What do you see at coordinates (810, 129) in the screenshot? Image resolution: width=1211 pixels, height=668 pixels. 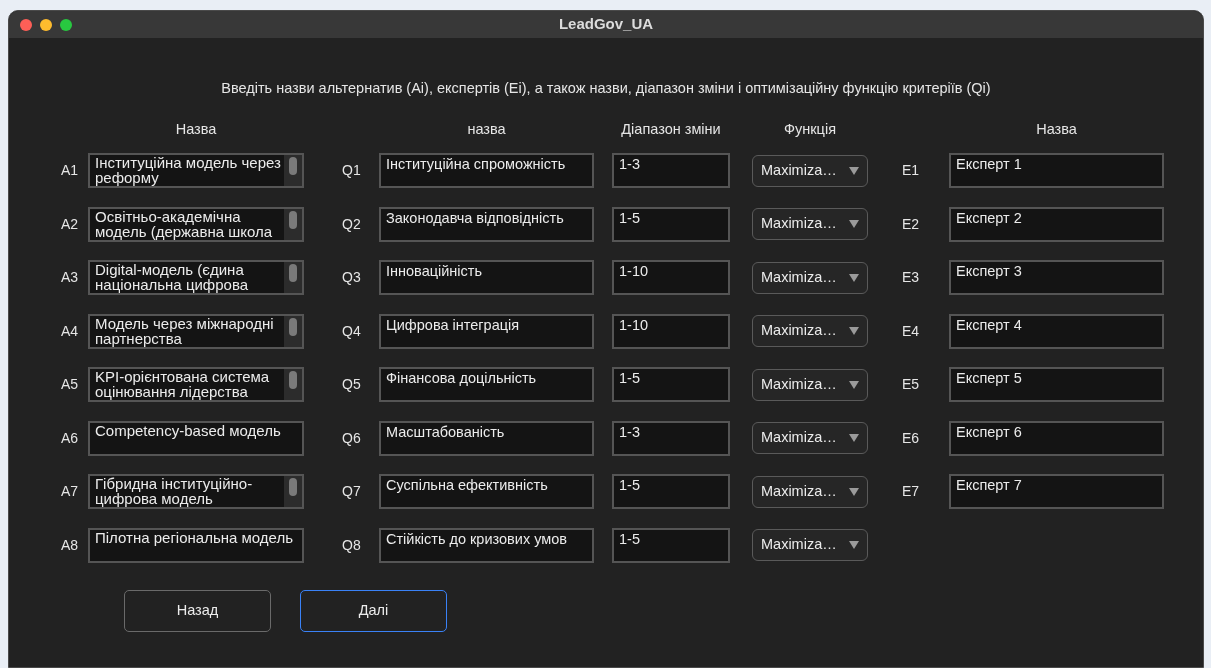 I see `column-header: Функція` at bounding box center [810, 129].